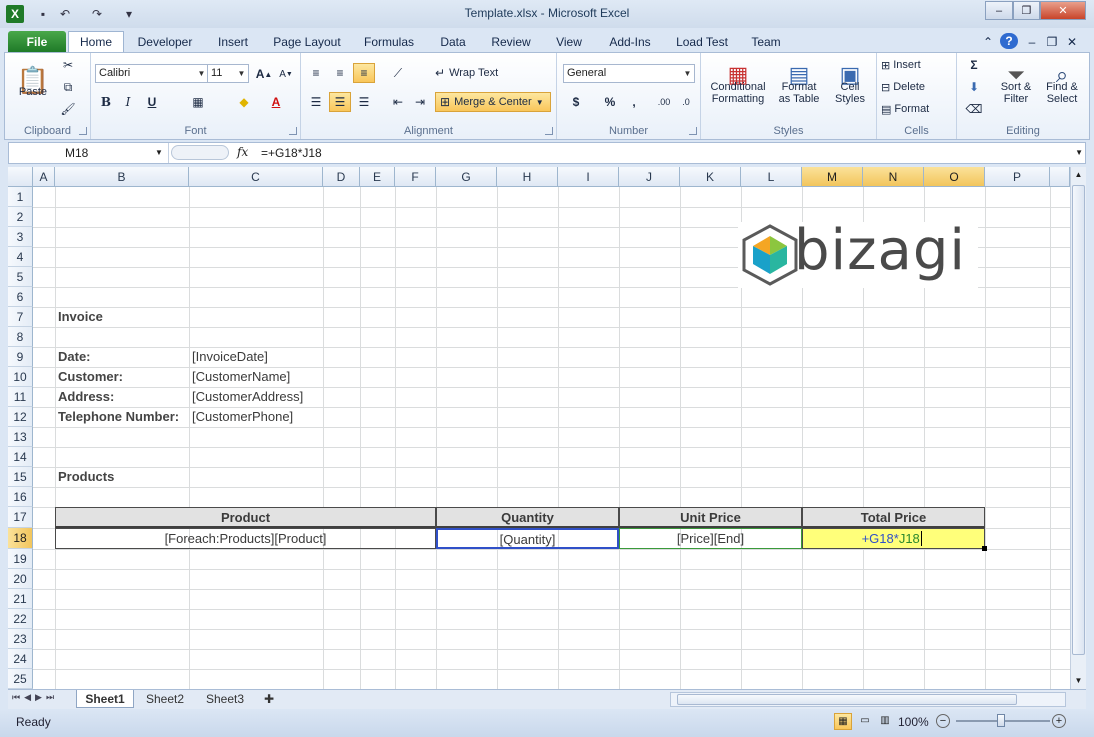 This screenshot has height=737, width=1094. Describe the element at coordinates (20, 538) in the screenshot. I see `row-header-selected: 18` at that location.